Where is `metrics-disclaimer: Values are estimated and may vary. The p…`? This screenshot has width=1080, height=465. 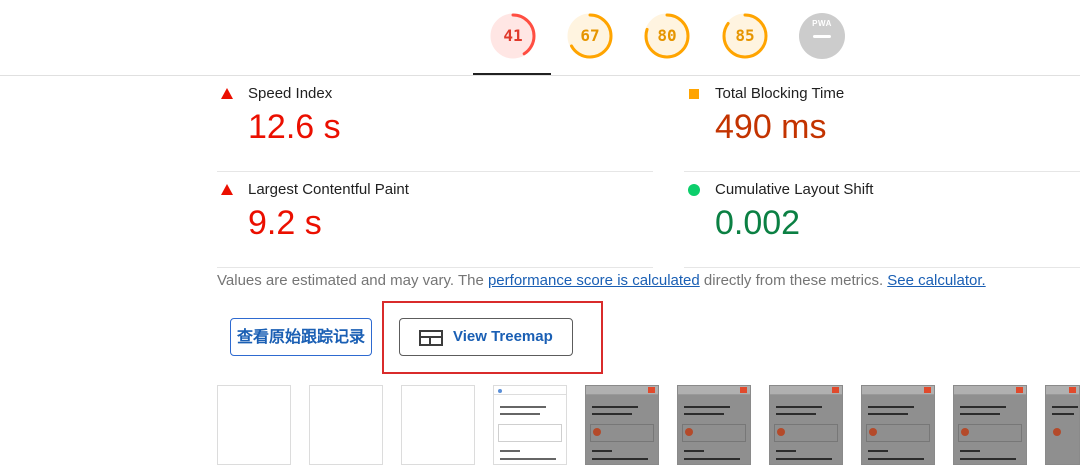 metrics-disclaimer: Values are estimated and may vary. The p… is located at coordinates (601, 280).